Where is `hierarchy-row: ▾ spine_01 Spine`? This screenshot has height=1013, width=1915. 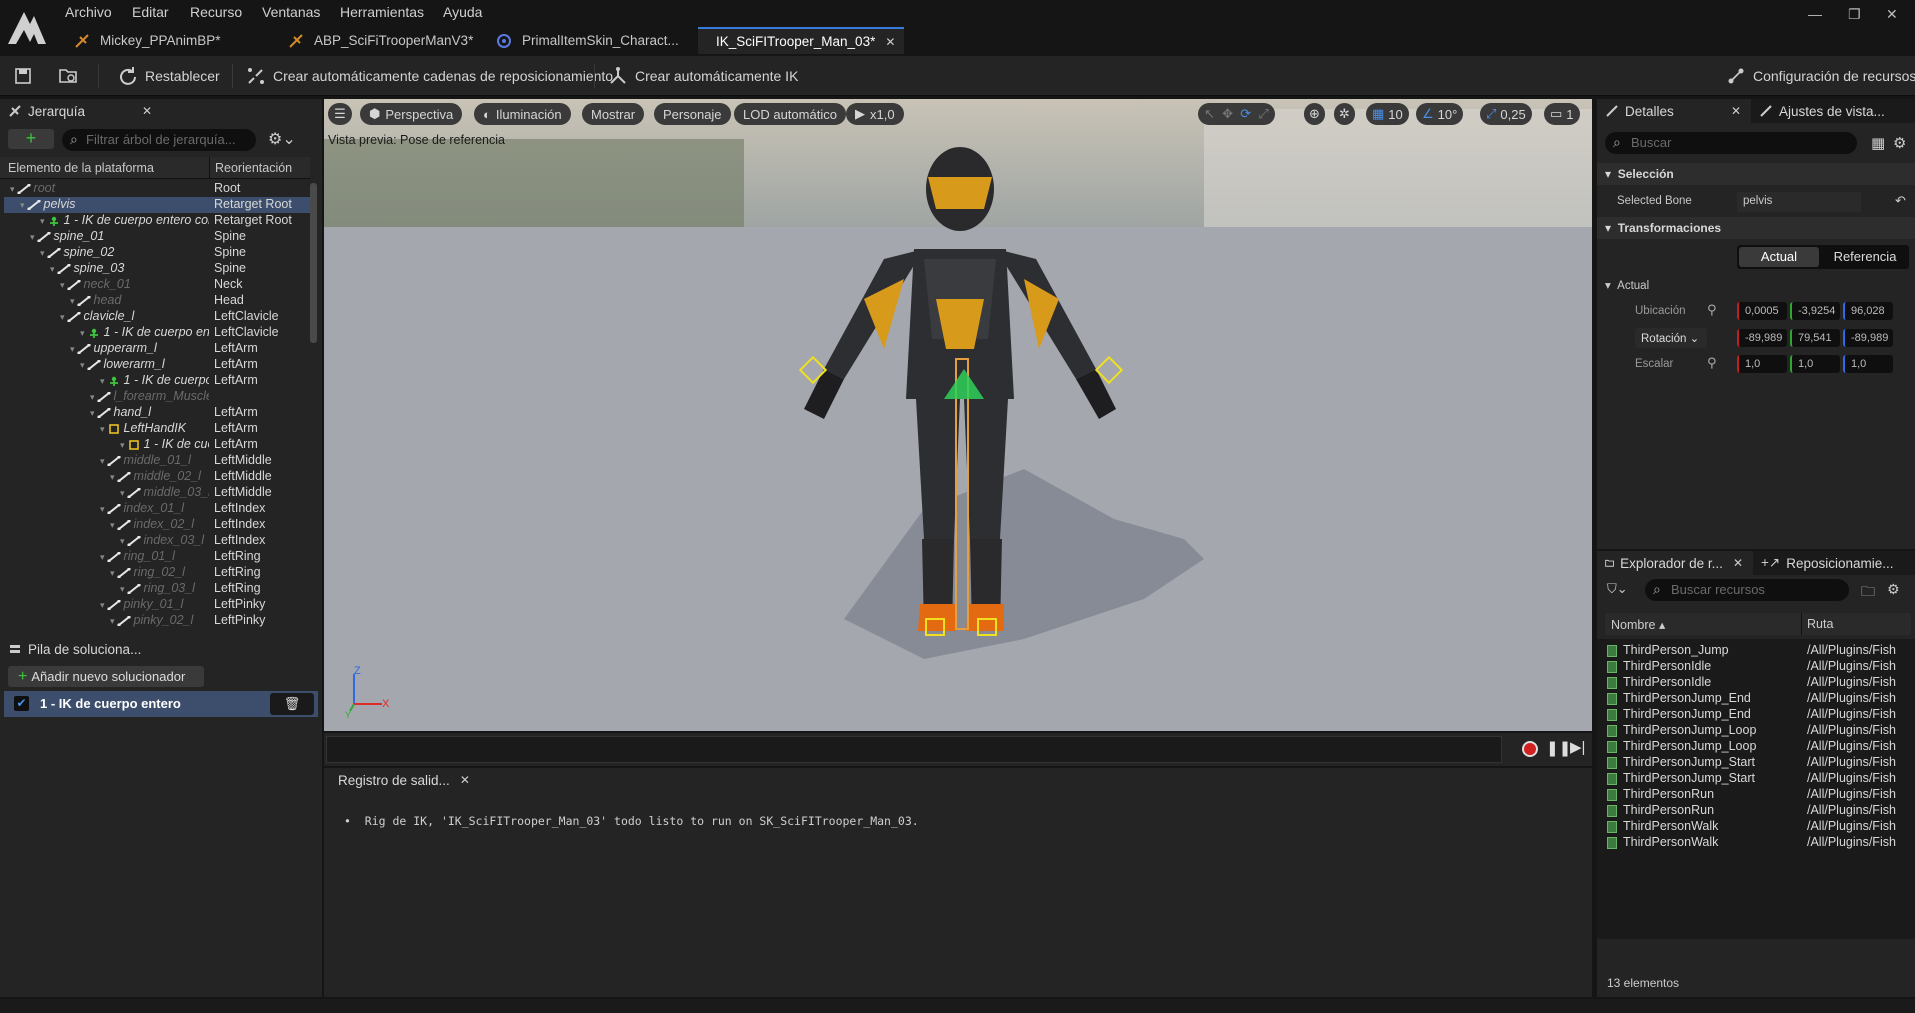
hierarchy-row: ▾ spine_01 Spine is located at coordinates (158, 237).